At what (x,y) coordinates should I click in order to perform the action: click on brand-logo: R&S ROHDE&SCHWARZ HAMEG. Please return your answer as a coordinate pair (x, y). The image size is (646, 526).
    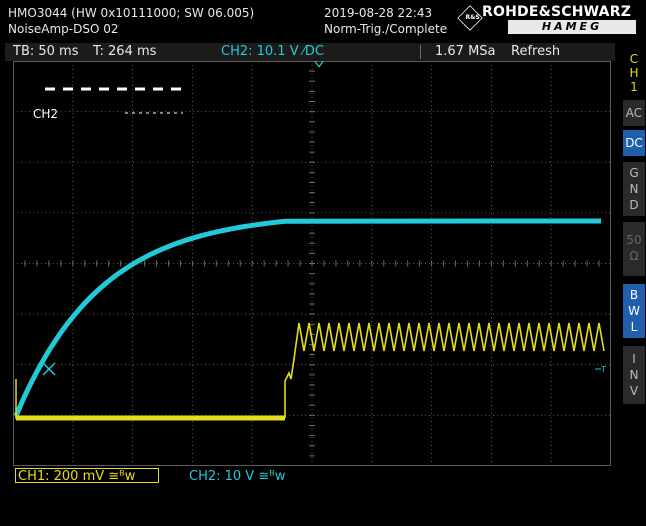
    Looking at the image, I should click on (549, 20).